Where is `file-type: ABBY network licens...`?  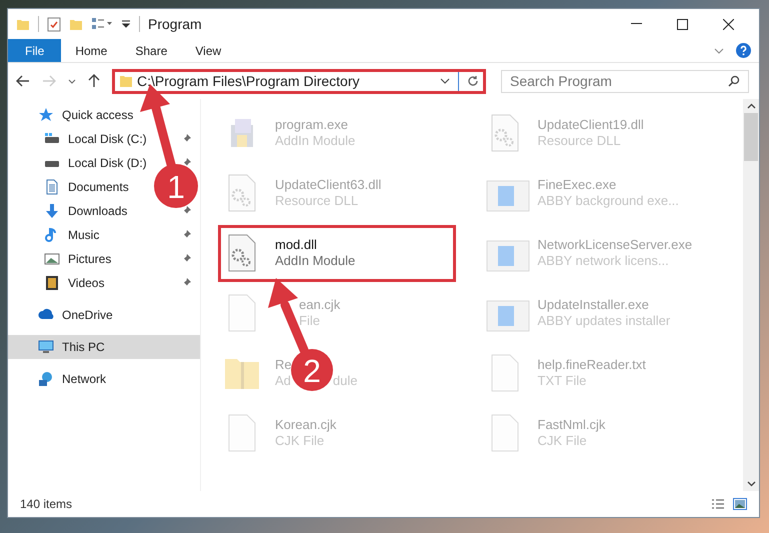
file-type: ABBY network licens... is located at coordinates (603, 261).